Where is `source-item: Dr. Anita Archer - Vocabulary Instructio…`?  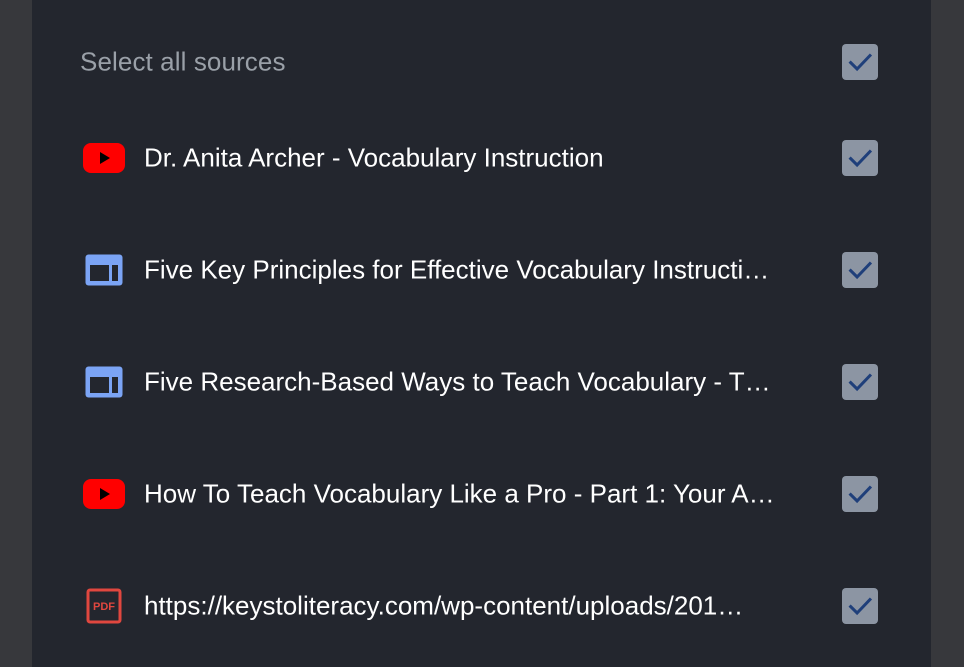
source-item: Dr. Anita Archer - Vocabulary Instructio… is located at coordinates (481, 158).